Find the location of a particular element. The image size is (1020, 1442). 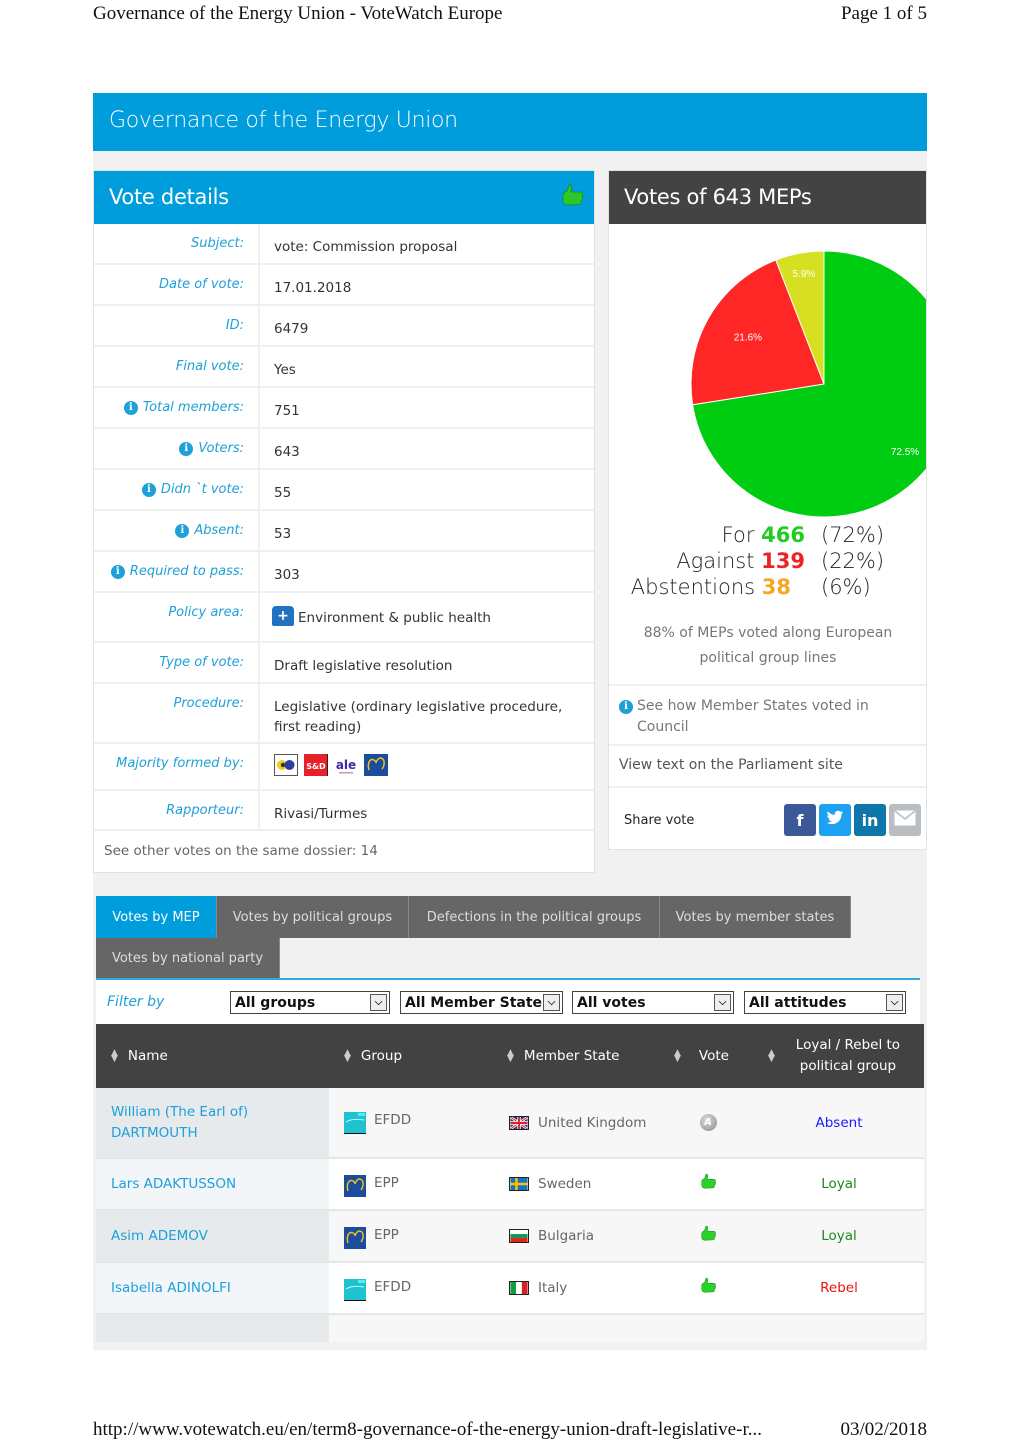

vote-filter-select: All votes ⌵ is located at coordinates (653, 1002).